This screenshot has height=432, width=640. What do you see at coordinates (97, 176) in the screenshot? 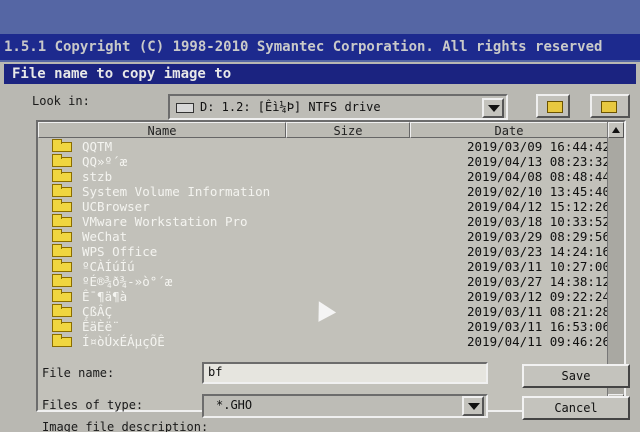
I see `file-name: stzb` at bounding box center [97, 176].